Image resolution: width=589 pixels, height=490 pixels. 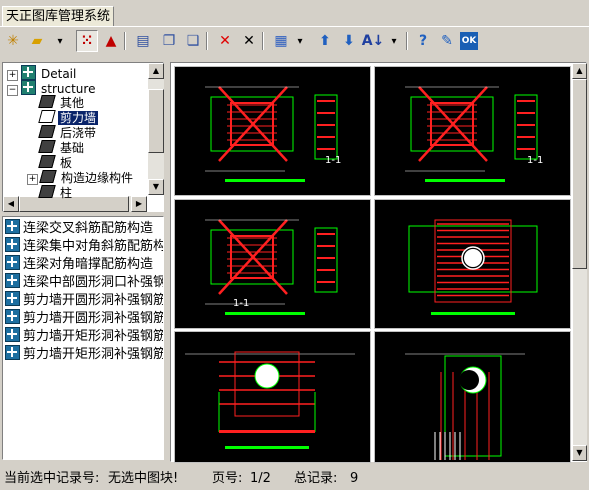 I want to click on tab-divider, so click(x=294, y=26).